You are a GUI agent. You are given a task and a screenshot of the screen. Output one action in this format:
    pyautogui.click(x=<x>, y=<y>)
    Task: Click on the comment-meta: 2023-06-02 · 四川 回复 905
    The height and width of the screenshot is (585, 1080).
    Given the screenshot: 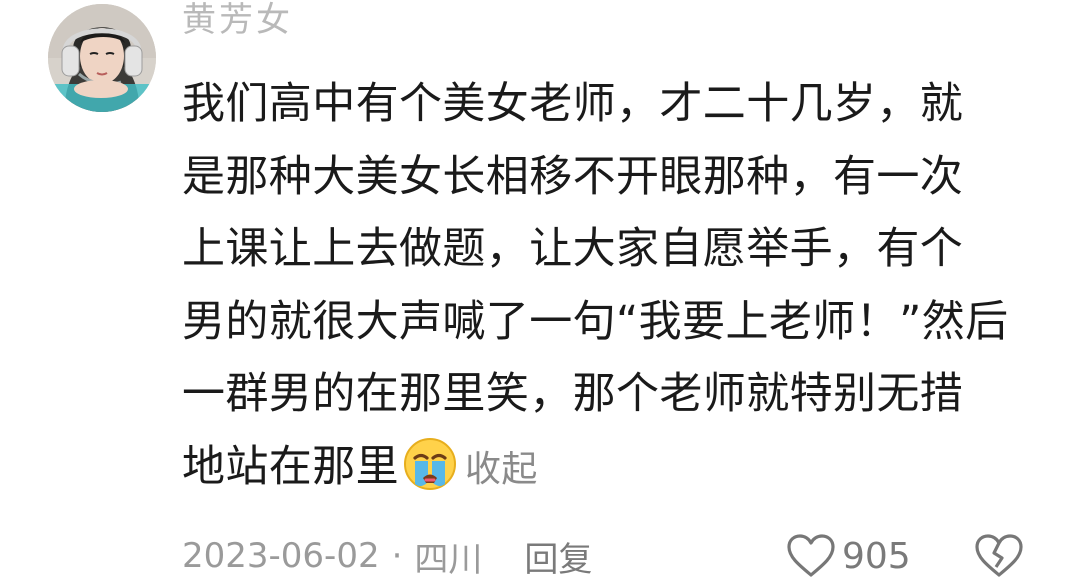 What is the action you would take?
    pyautogui.click(x=622, y=556)
    